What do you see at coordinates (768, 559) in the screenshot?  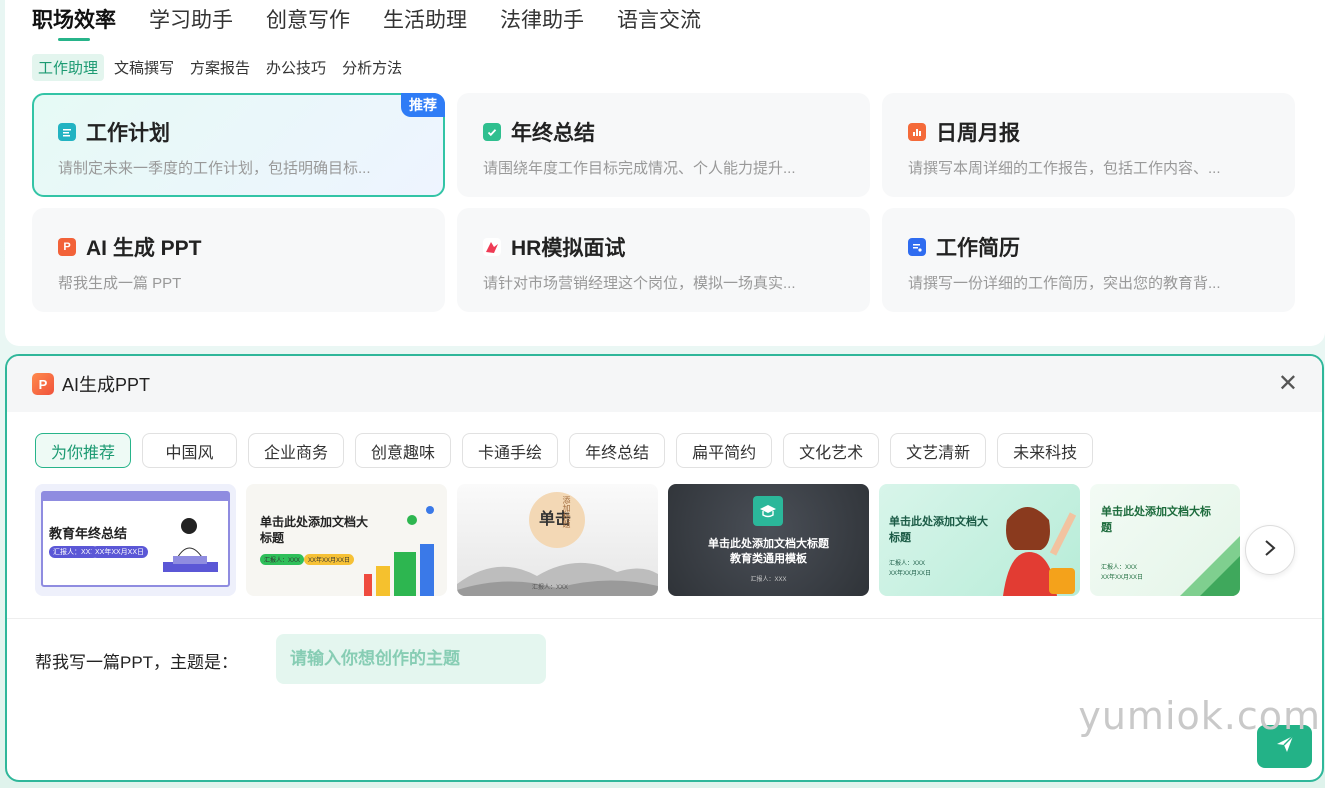 I see `template-subtitle: 教育类通用模板` at bounding box center [768, 559].